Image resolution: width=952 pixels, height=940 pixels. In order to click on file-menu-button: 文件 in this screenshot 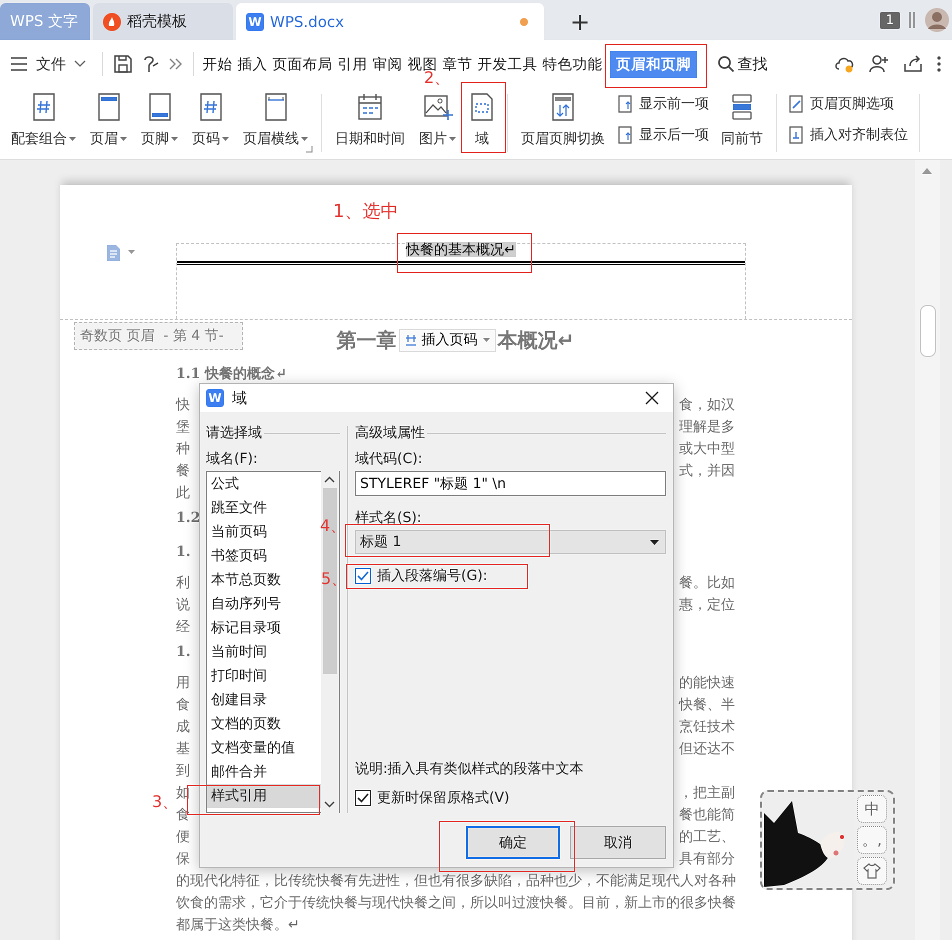, I will do `click(53, 64)`.